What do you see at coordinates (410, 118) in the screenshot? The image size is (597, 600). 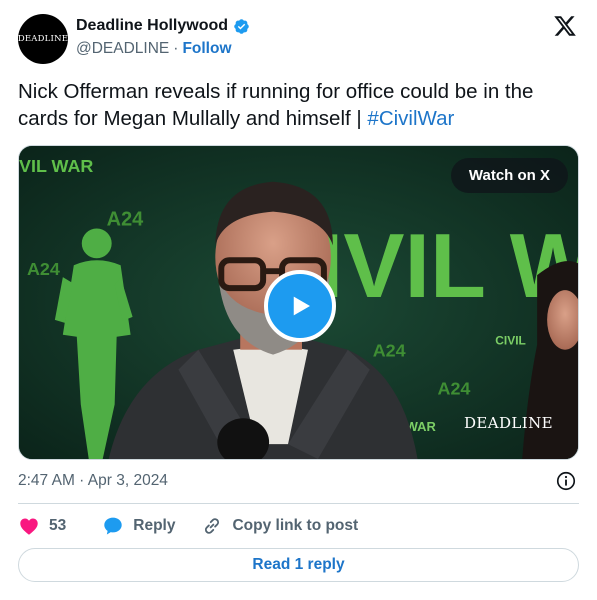 I see `hashtag-link: #CivilWar` at bounding box center [410, 118].